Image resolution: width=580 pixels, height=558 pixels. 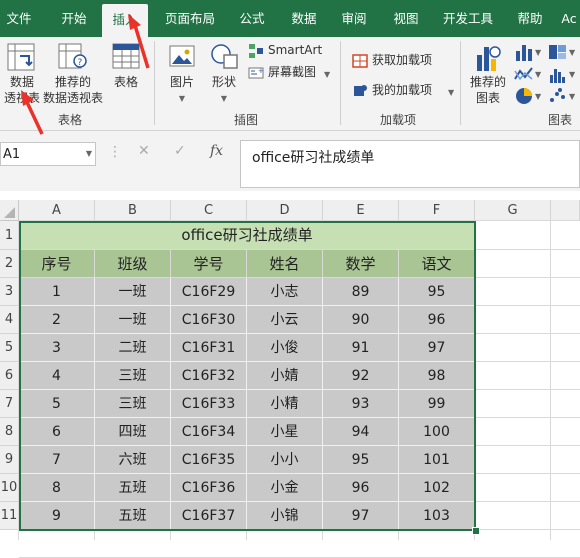 What do you see at coordinates (563, 53) in the screenshot?
I see `hierarchy-chart-button: ▼` at bounding box center [563, 53].